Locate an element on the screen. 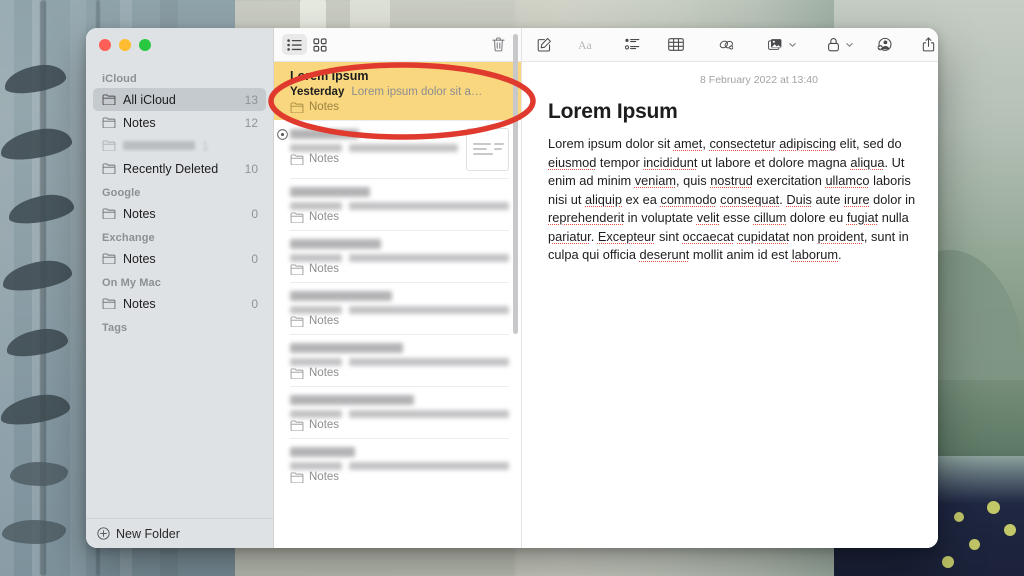 The image size is (1024, 576). sidebar-item-notes: Notes 12 is located at coordinates (179, 122).